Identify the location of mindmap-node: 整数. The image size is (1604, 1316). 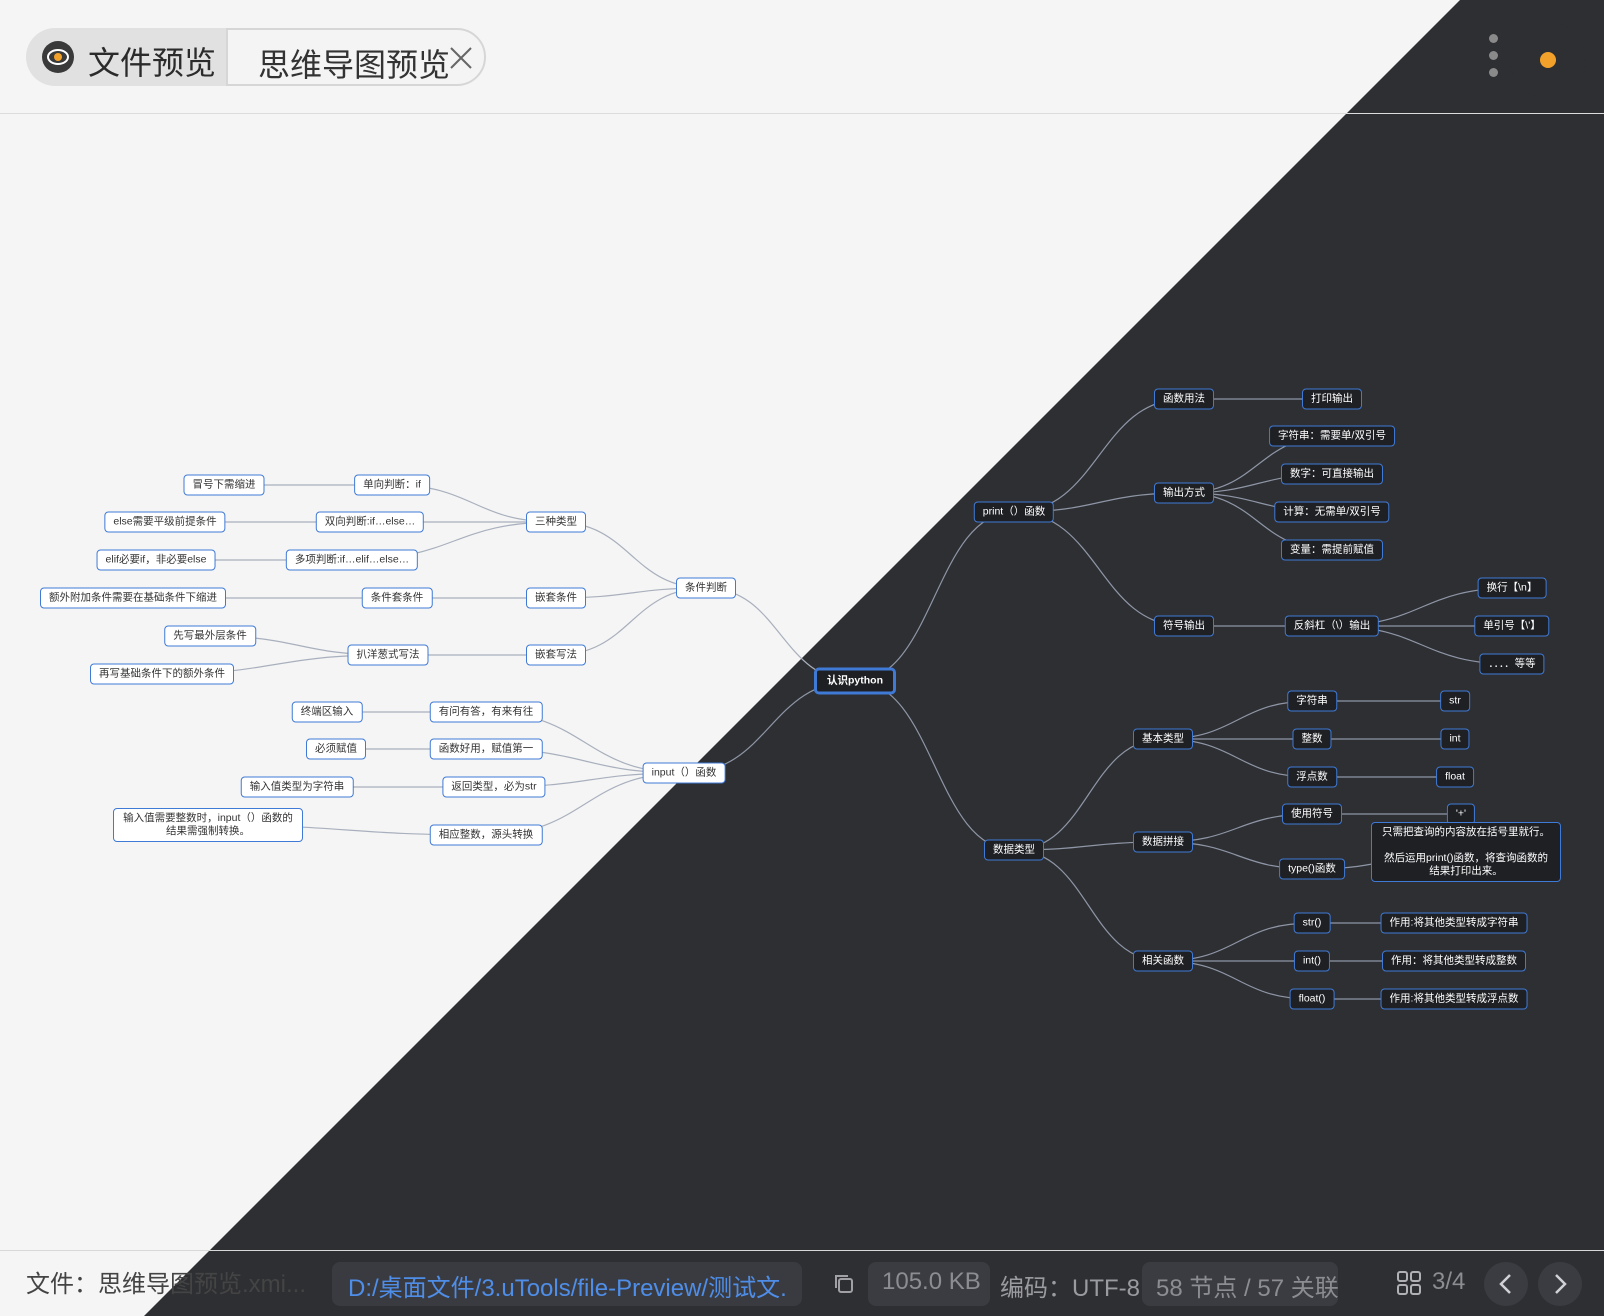
(1312, 739).